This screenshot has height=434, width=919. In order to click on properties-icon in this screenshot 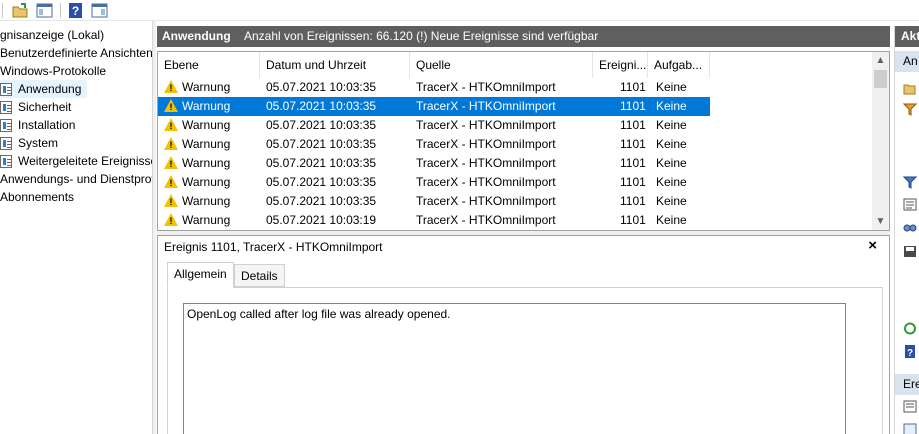, I will do `click(910, 204)`.